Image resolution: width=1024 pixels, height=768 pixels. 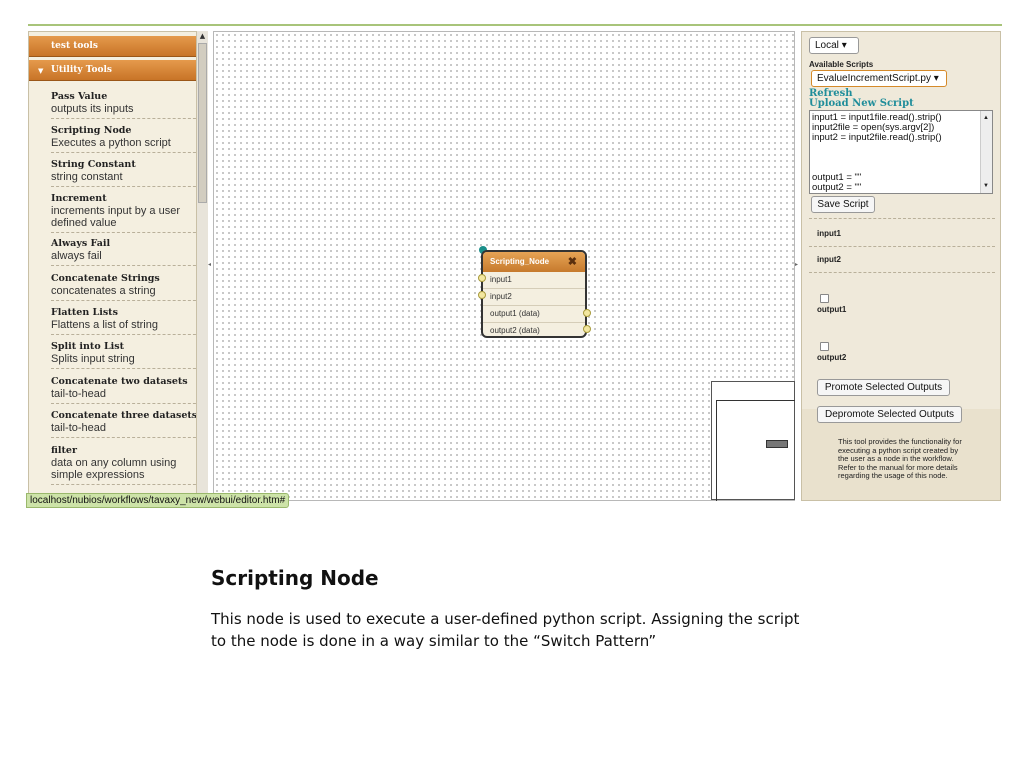 I want to click on node-port-output2: output2 (data), so click(x=515, y=330).